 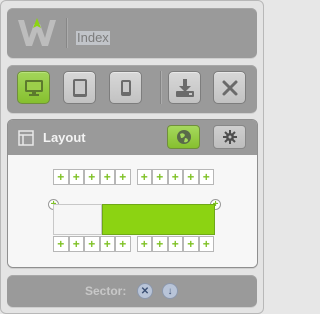 I want to click on desktop-icon, so click(x=33, y=87).